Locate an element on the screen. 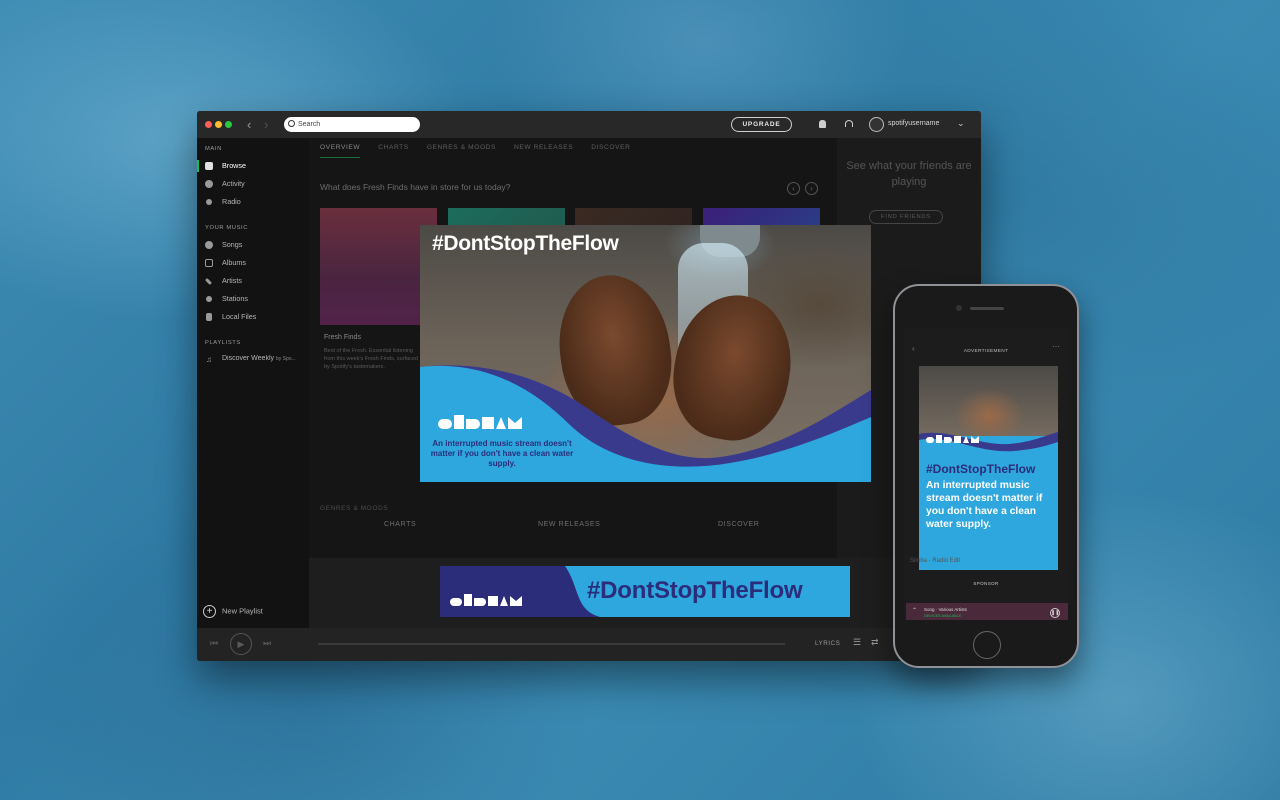 The width and height of the screenshot is (1280, 800). category-charts: CHARTS is located at coordinates (400, 524).